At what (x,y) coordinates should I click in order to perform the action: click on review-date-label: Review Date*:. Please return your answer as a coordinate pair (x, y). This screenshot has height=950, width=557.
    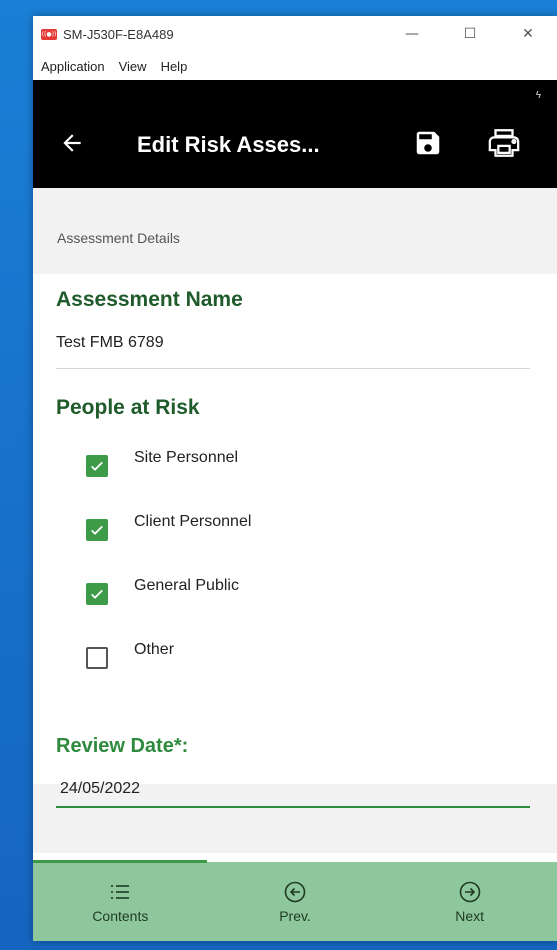
    Looking at the image, I should click on (122, 746).